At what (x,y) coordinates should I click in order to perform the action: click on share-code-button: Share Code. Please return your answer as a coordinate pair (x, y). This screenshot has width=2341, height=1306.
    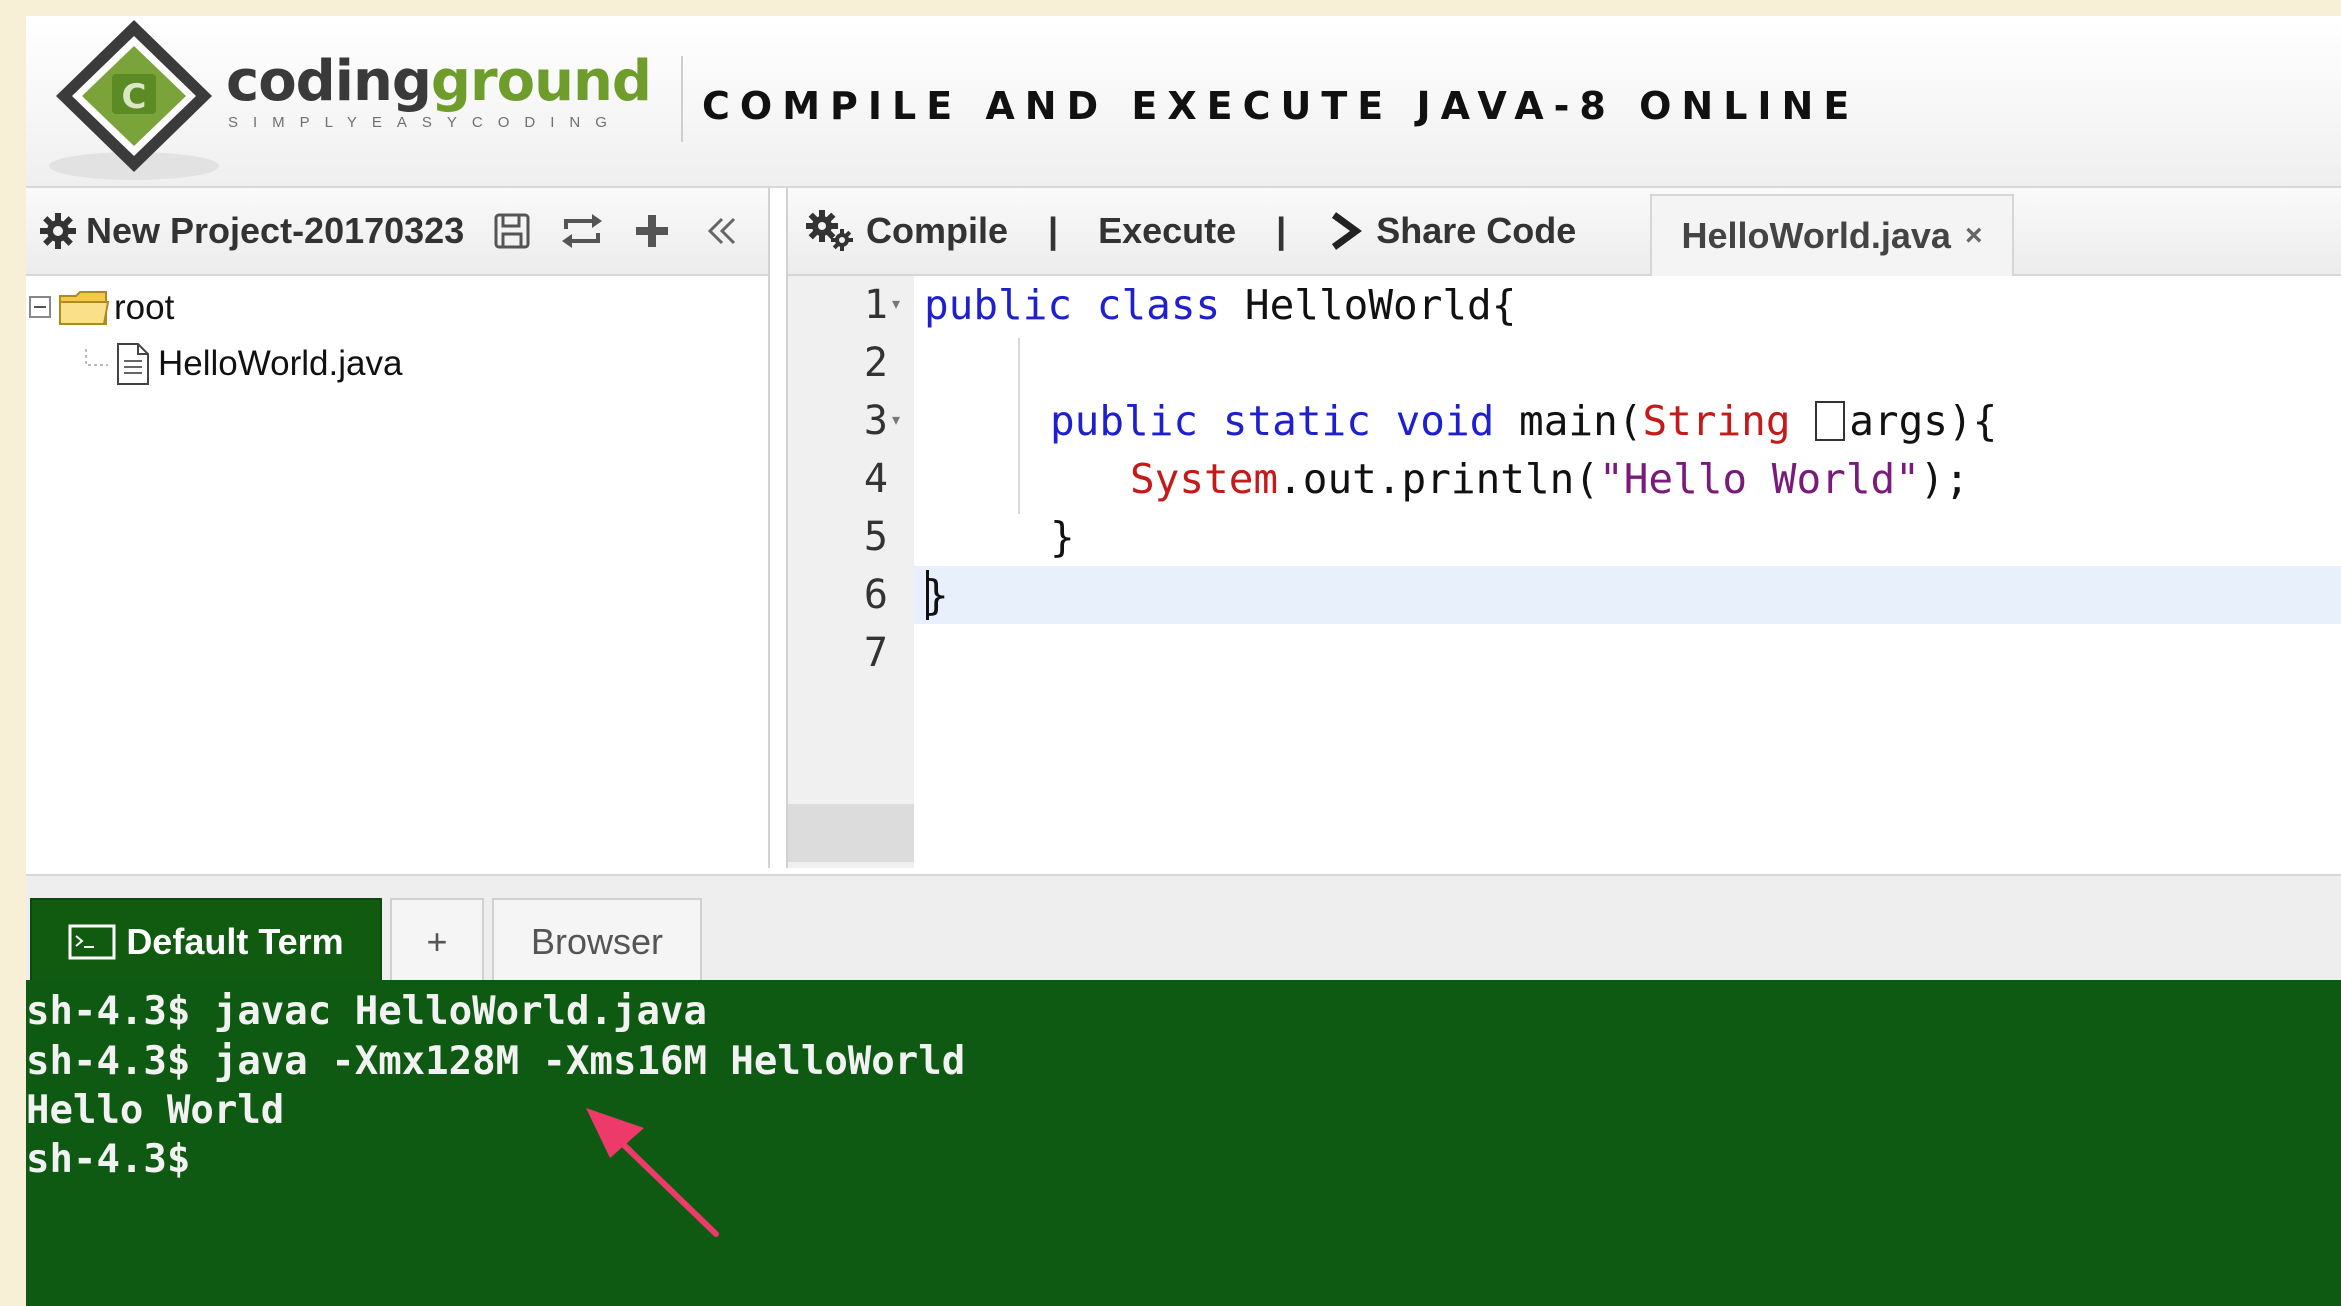
    Looking at the image, I should click on (1451, 231).